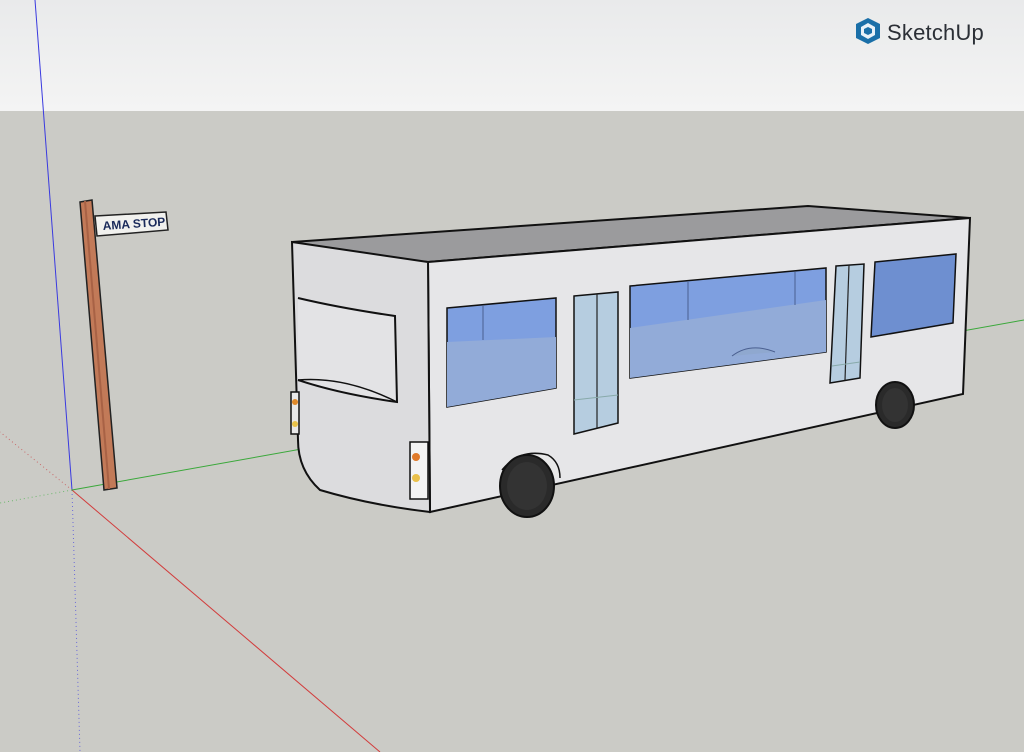 This screenshot has height=752, width=1024. What do you see at coordinates (868, 33) in the screenshot?
I see `sketchup-logo-icon` at bounding box center [868, 33].